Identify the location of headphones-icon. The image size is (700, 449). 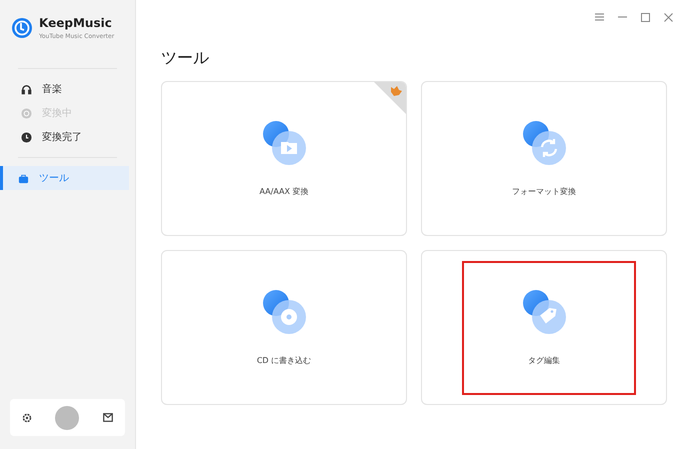
(26, 89).